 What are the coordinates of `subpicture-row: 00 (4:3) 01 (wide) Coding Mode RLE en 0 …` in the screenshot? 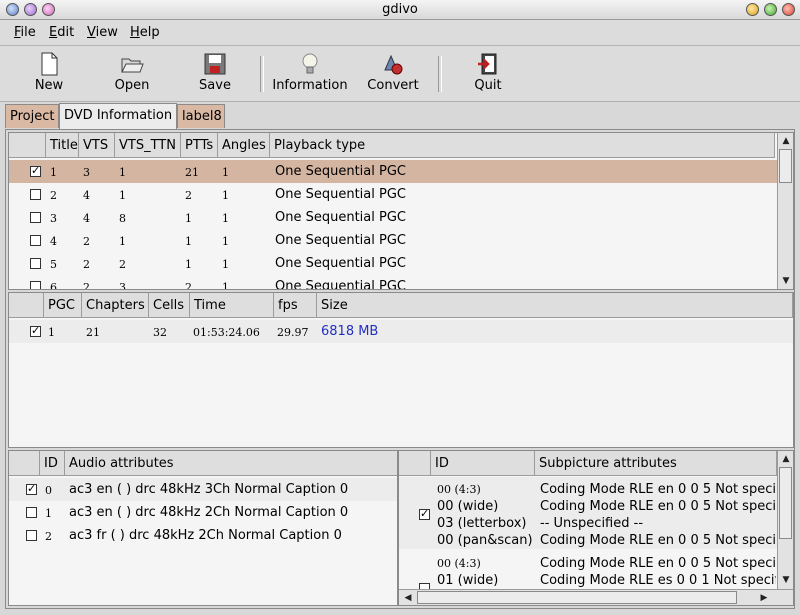 It's located at (588, 570).